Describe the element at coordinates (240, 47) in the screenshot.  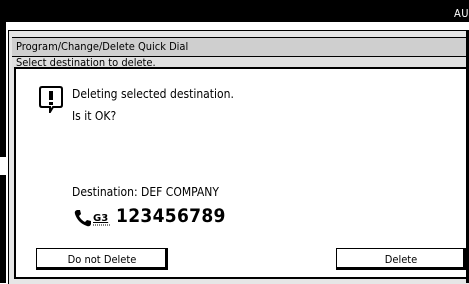
I see `window-title-bar: Program/Change/Delete Quick Dial` at that location.